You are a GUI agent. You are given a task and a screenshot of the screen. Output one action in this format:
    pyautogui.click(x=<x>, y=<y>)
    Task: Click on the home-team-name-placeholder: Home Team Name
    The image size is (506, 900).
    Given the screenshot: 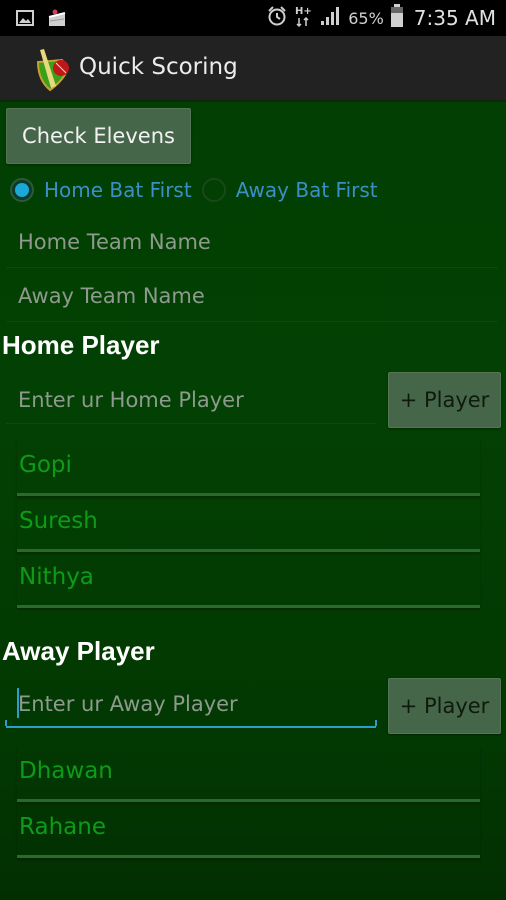 What is the action you would take?
    pyautogui.click(x=114, y=242)
    